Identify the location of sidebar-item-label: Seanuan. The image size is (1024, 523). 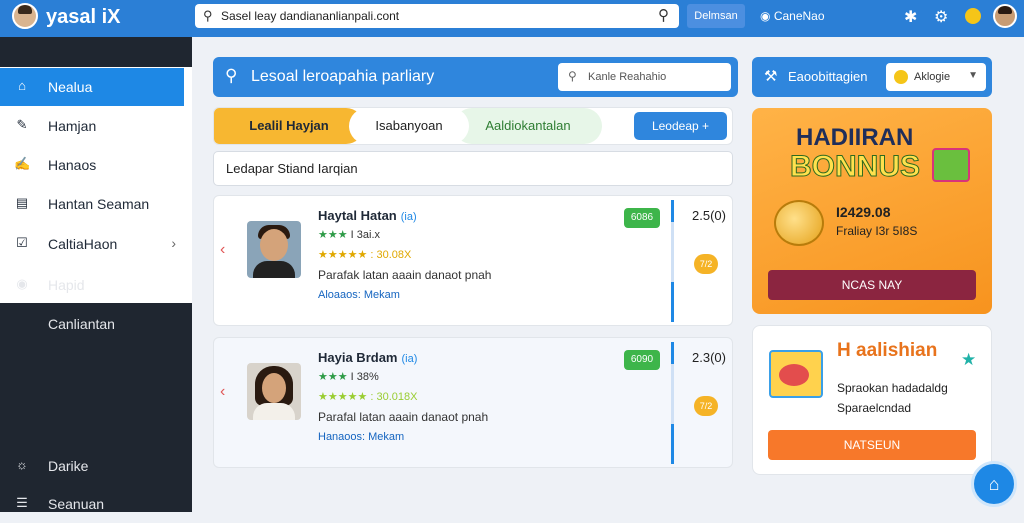
(76, 504).